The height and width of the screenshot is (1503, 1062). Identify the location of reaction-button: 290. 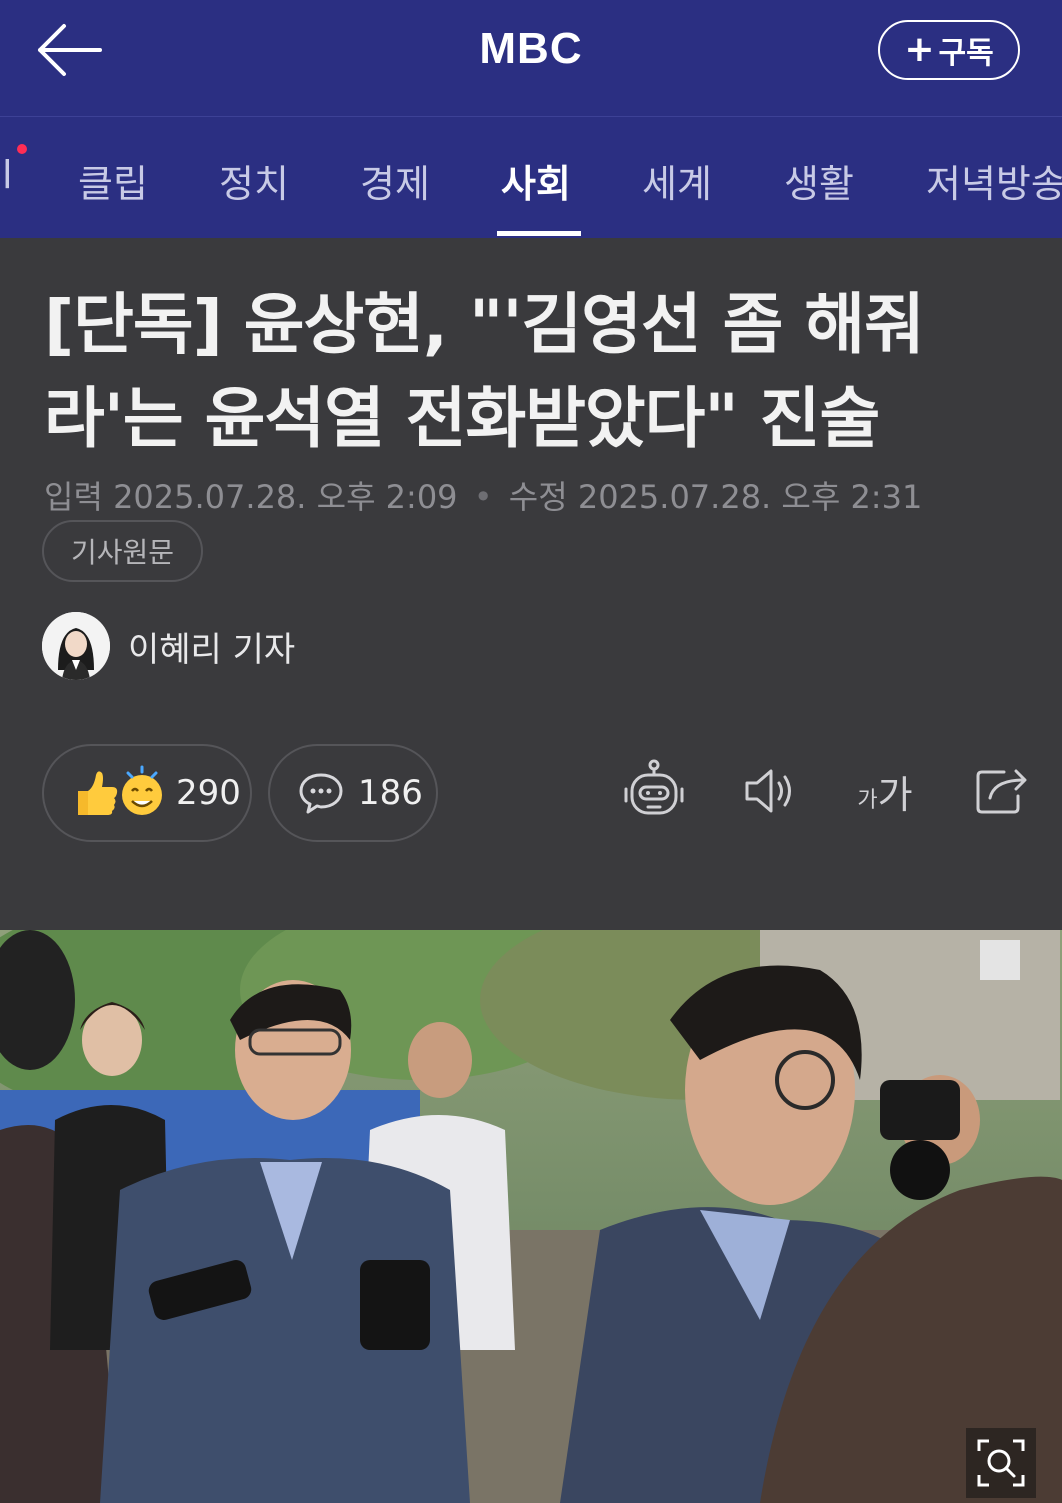
(147, 793).